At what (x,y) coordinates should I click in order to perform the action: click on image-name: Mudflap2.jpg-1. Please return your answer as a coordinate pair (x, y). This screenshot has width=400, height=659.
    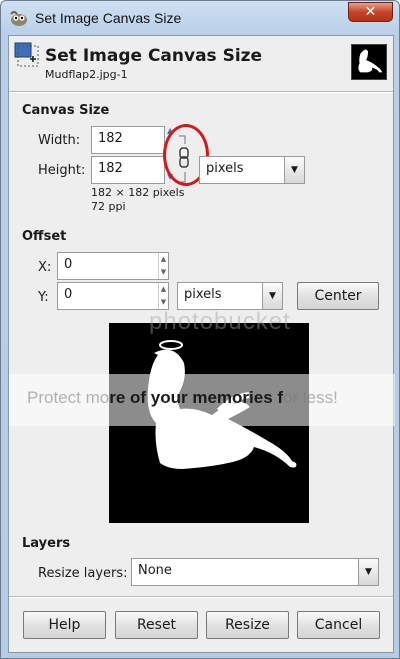
    Looking at the image, I should click on (86, 74).